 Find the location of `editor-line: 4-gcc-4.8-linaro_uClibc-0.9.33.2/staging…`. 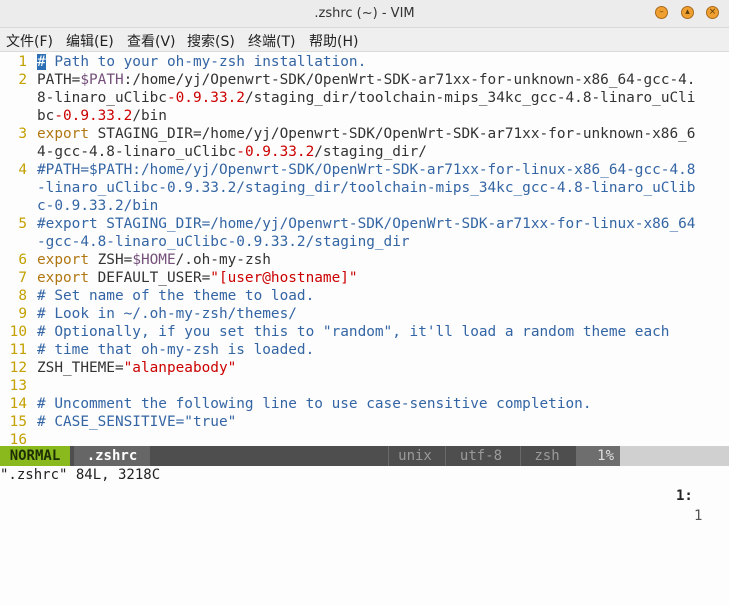

editor-line: 4-gcc-4.8-linaro_uClibc-0.9.33.2/staging… is located at coordinates (364, 152).